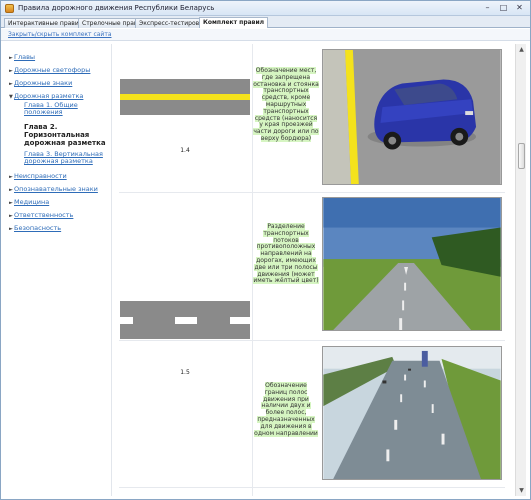 The image size is (531, 500). I want to click on yellow-solid-line, so click(185, 97).